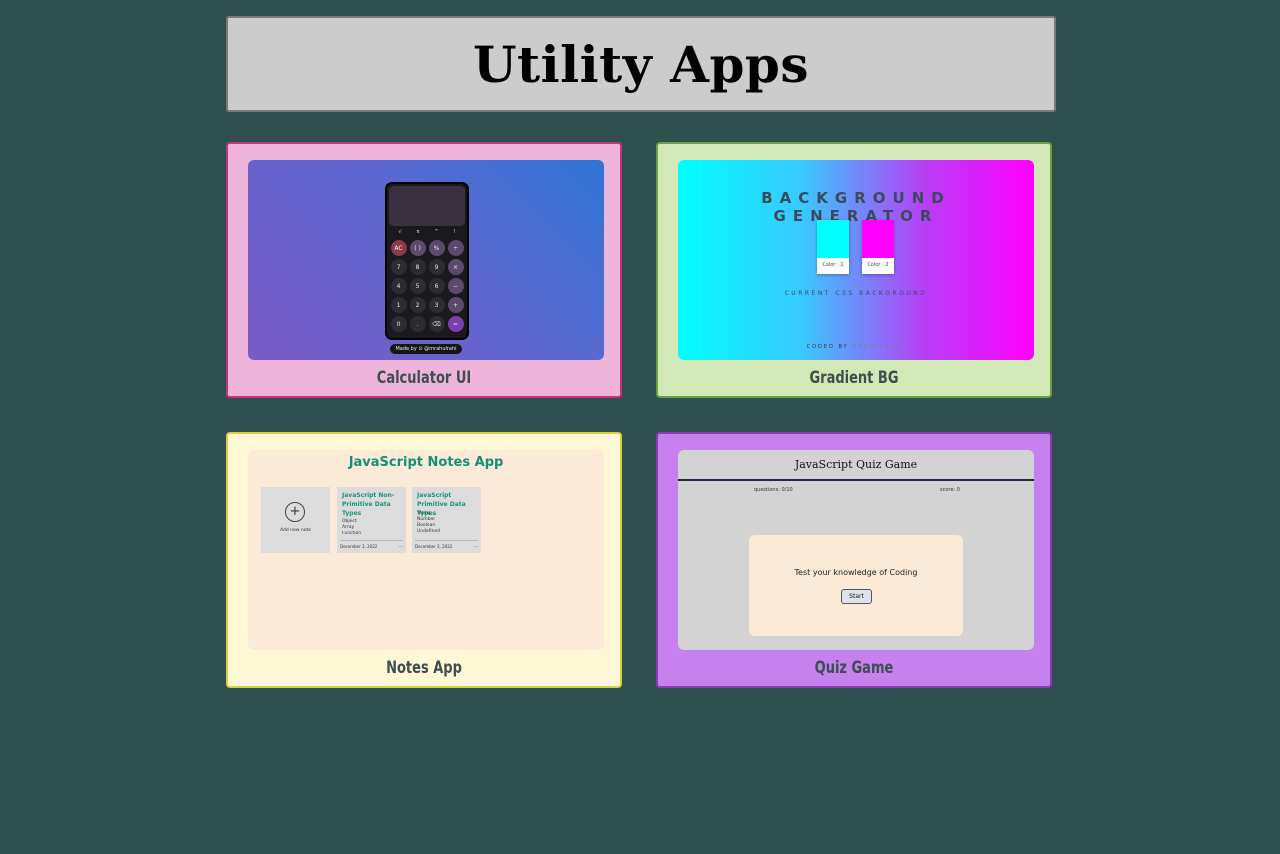  What do you see at coordinates (853, 668) in the screenshot?
I see `card-title: Quiz Game` at bounding box center [853, 668].